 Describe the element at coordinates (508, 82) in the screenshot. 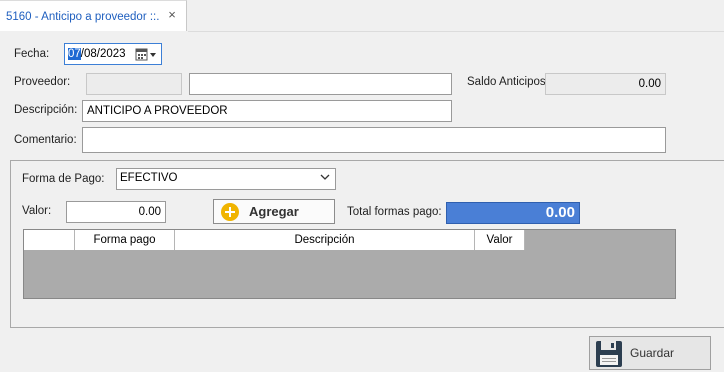

I see `saldo-anticipos-label: Saldo Anticipos:` at that location.